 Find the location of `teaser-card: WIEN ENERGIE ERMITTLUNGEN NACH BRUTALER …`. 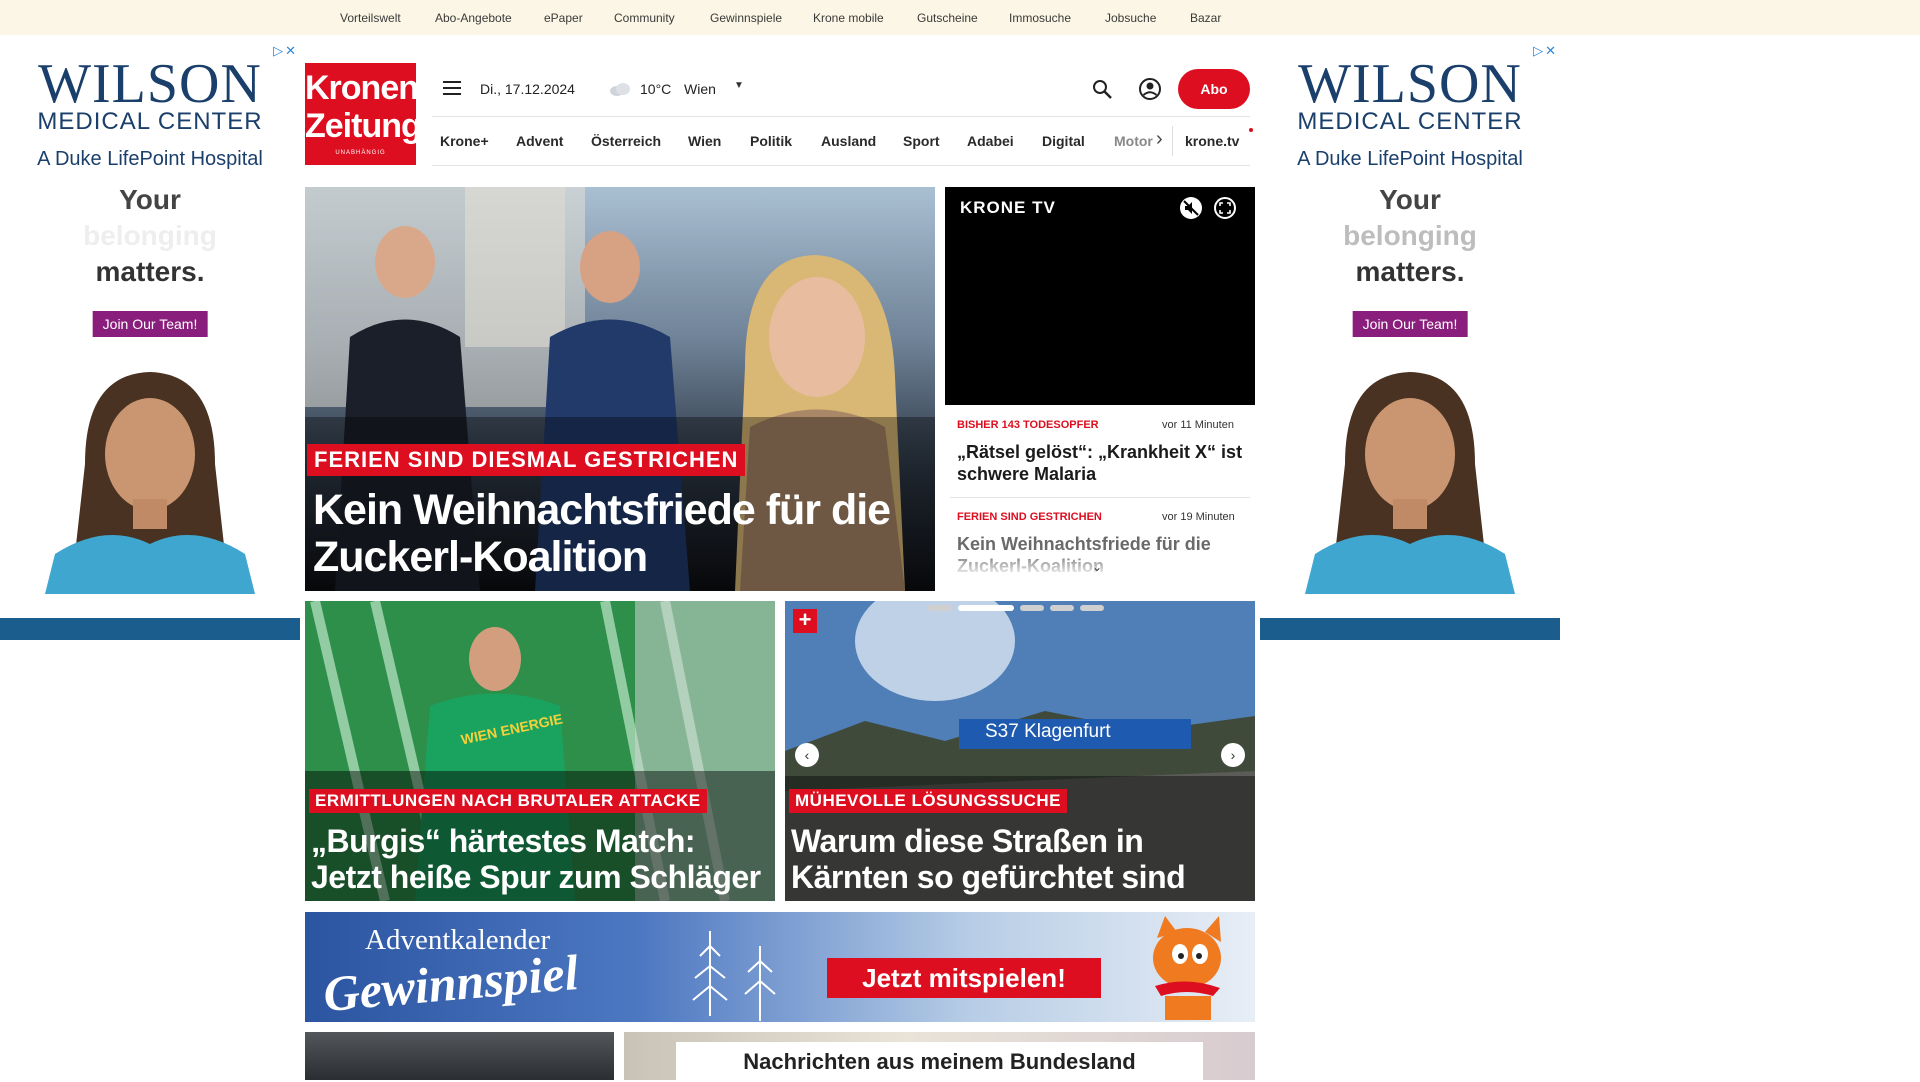

teaser-card: WIEN ENERGIE ERMITTLUNGEN NACH BRUTALER … is located at coordinates (540, 751).